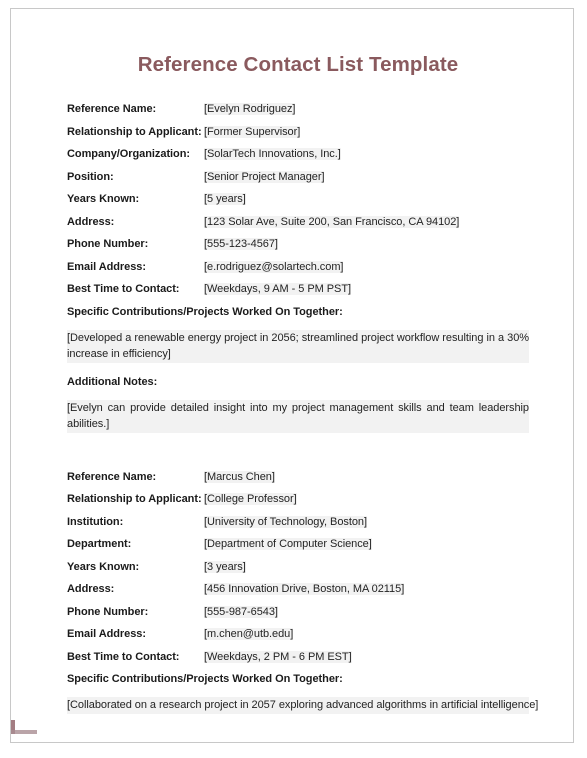  Describe the element at coordinates (249, 109) in the screenshot. I see `field-value-reference-name: [Evelyn Rodriguez]` at that location.